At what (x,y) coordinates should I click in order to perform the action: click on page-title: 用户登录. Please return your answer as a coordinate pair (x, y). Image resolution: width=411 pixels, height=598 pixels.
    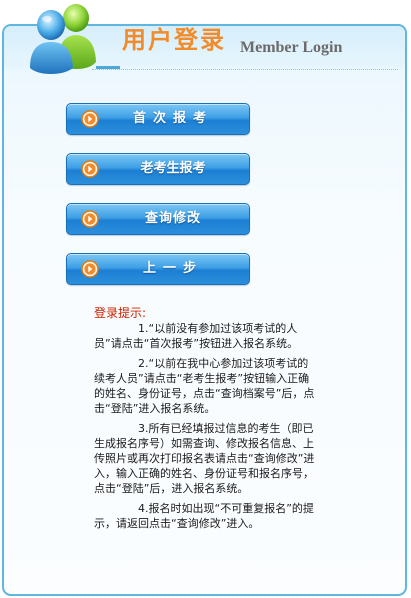
    Looking at the image, I should click on (174, 39).